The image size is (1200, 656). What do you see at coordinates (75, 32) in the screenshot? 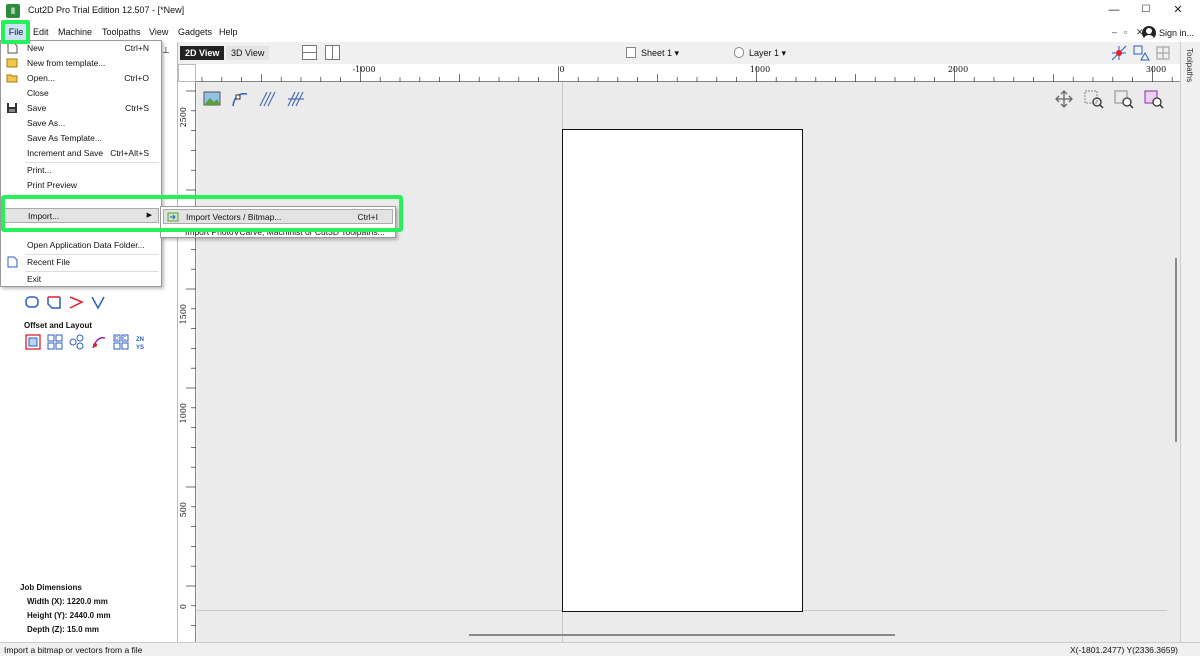
I see `menu-machine: Machine` at bounding box center [75, 32].